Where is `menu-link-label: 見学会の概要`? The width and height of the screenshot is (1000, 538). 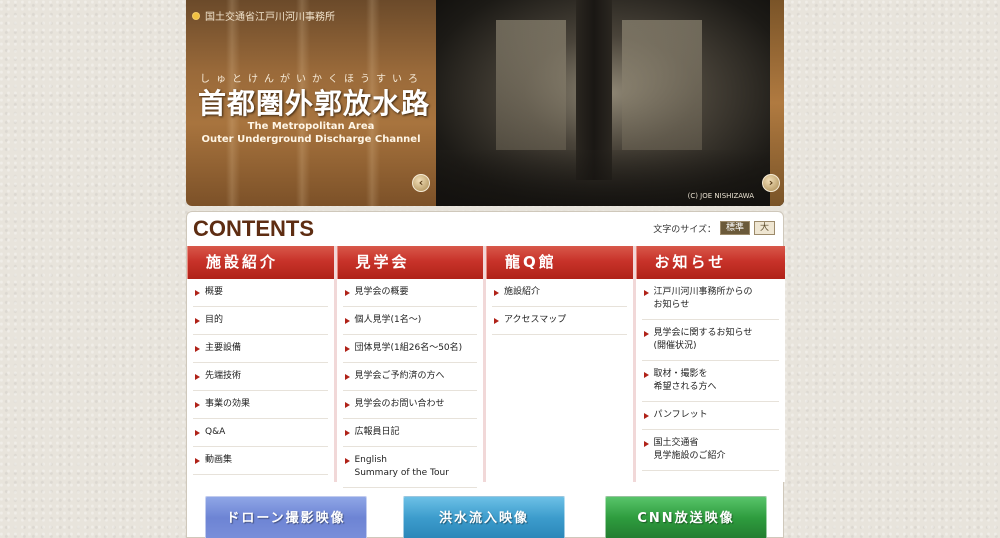
menu-link-label: 見学会の概要 is located at coordinates (381, 292).